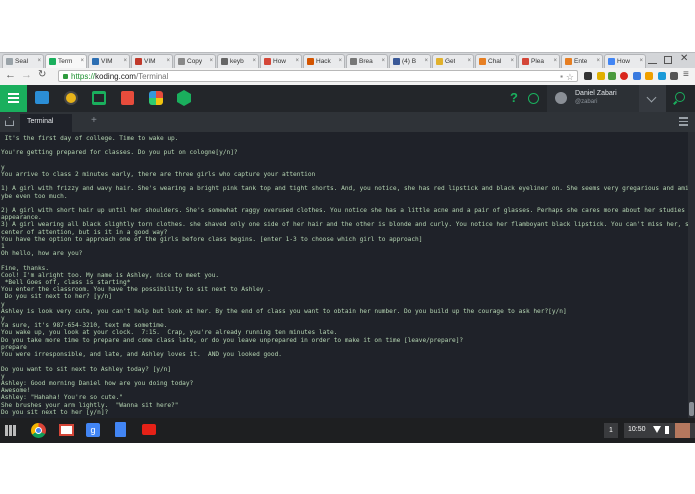 This screenshot has height=494, width=695. Describe the element at coordinates (659, 430) in the screenshot. I see `status-tray: 10:50` at that location.